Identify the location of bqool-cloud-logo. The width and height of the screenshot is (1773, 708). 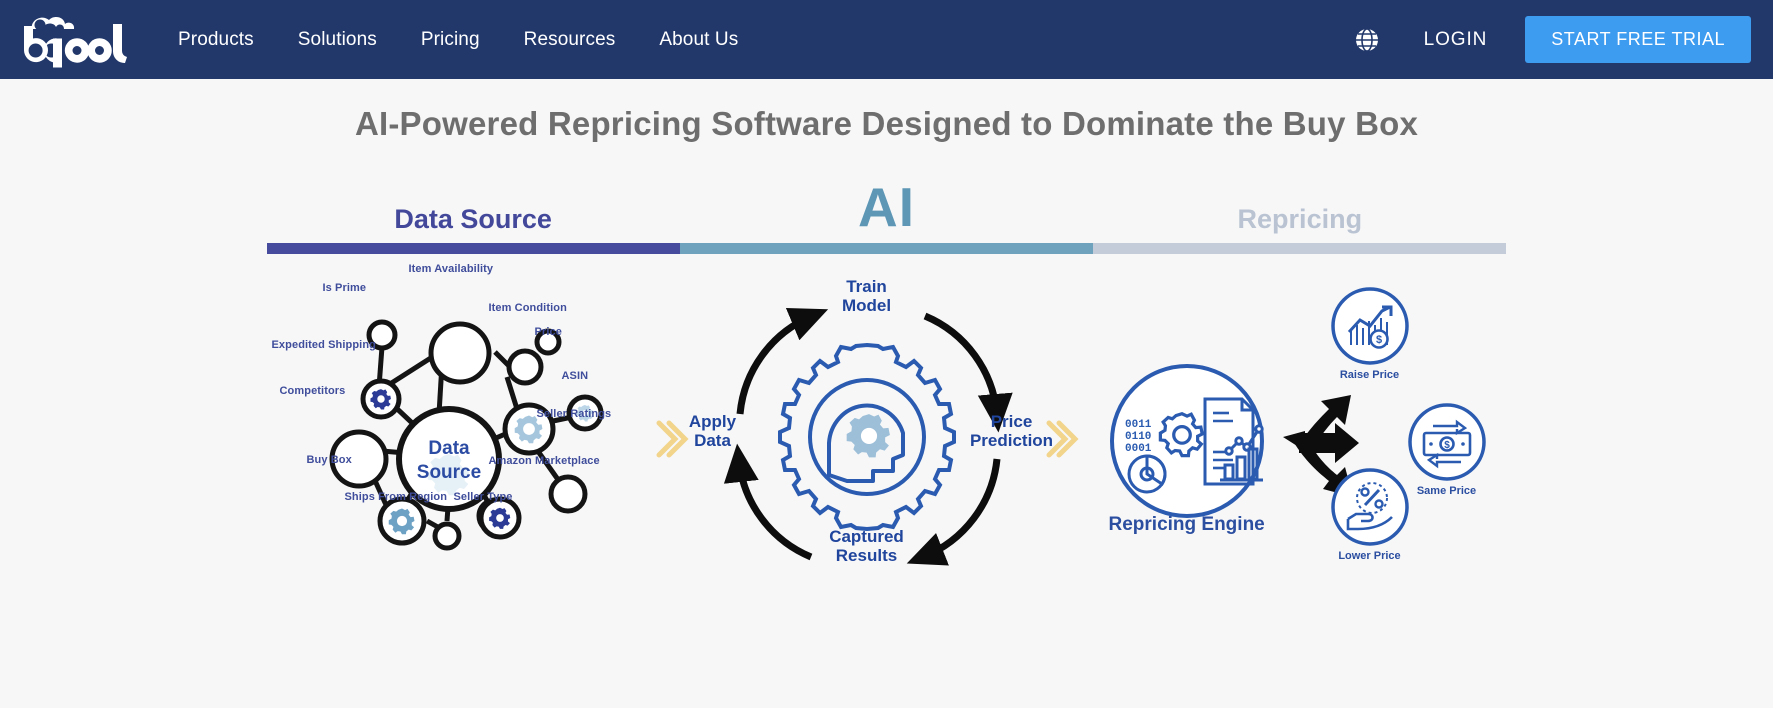
(75, 41).